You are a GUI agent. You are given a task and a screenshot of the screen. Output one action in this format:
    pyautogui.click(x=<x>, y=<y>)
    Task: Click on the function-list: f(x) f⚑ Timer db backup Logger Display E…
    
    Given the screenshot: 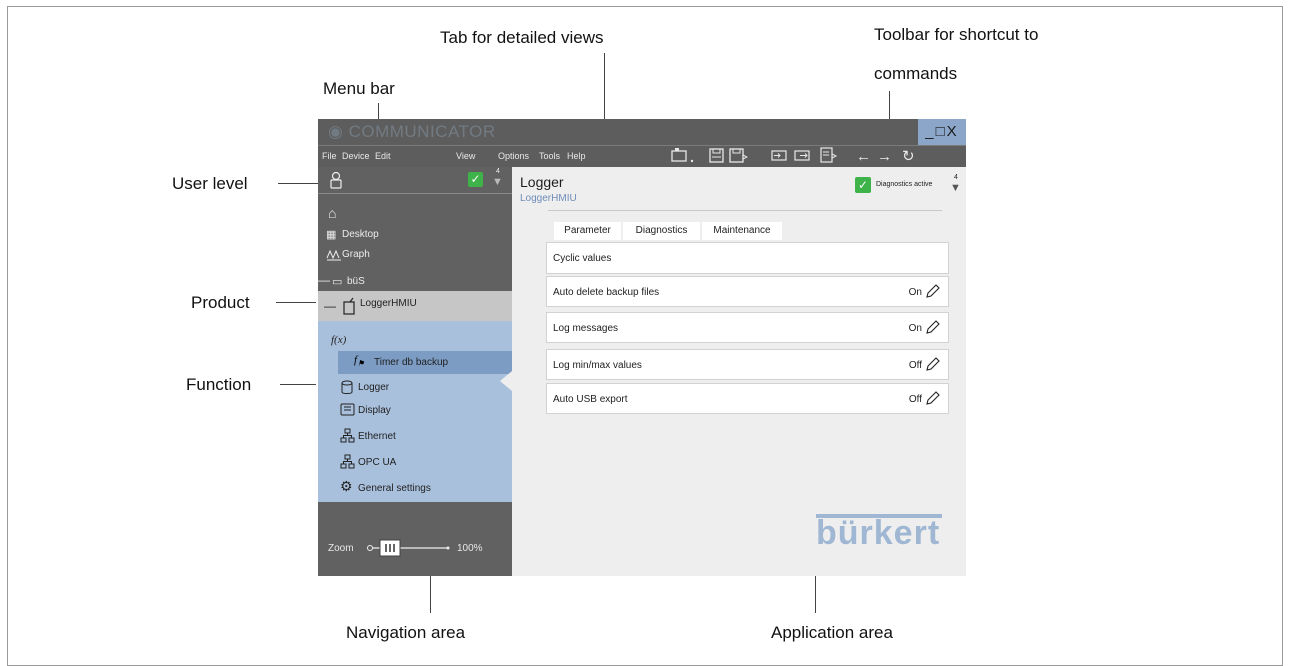 What is the action you would take?
    pyautogui.click(x=415, y=411)
    